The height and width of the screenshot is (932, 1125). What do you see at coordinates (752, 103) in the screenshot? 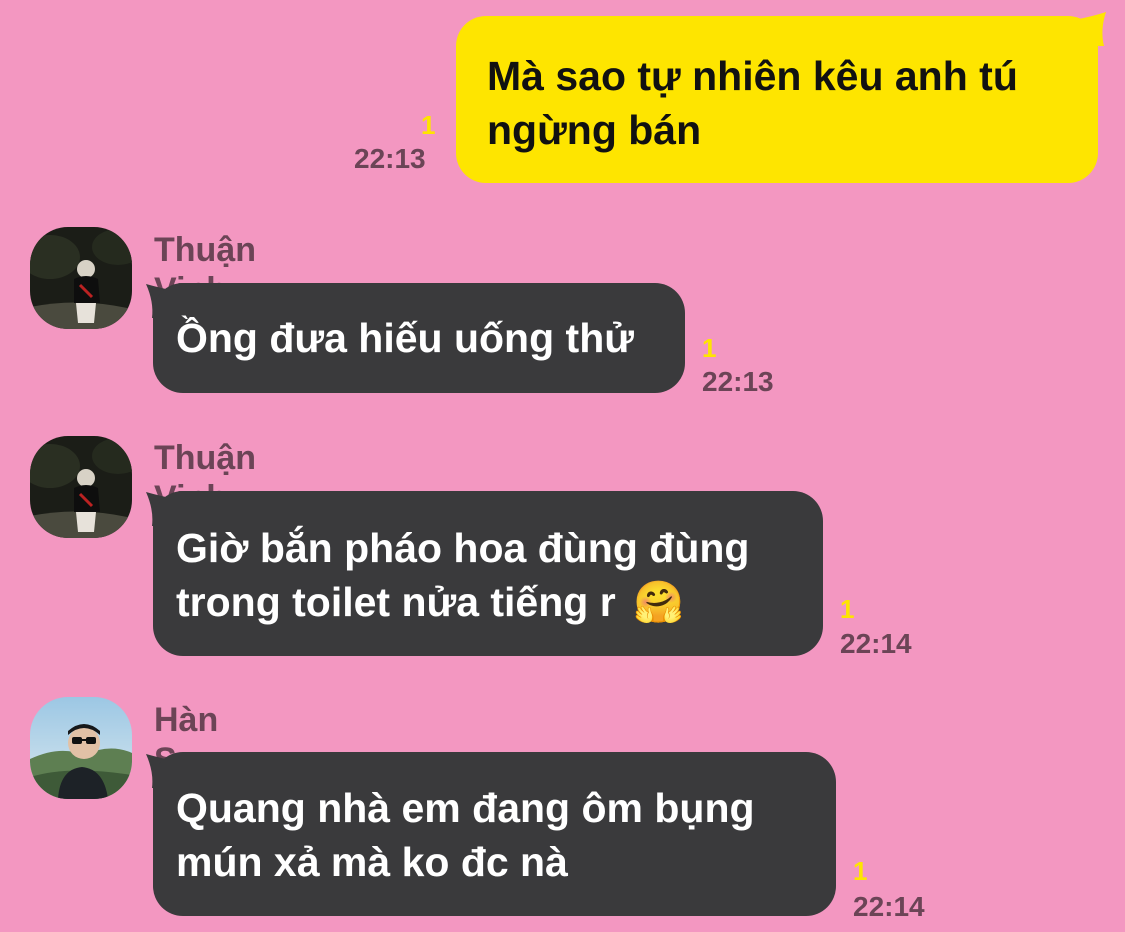
I see `message-text: Mà sao tự nhiên kêu anh tú ngừng bán` at bounding box center [752, 103].